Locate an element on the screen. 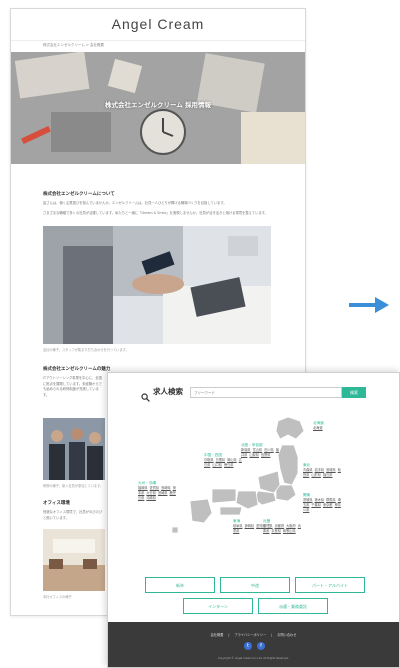  pref-link: 大阪府 is located at coordinates (291, 526).